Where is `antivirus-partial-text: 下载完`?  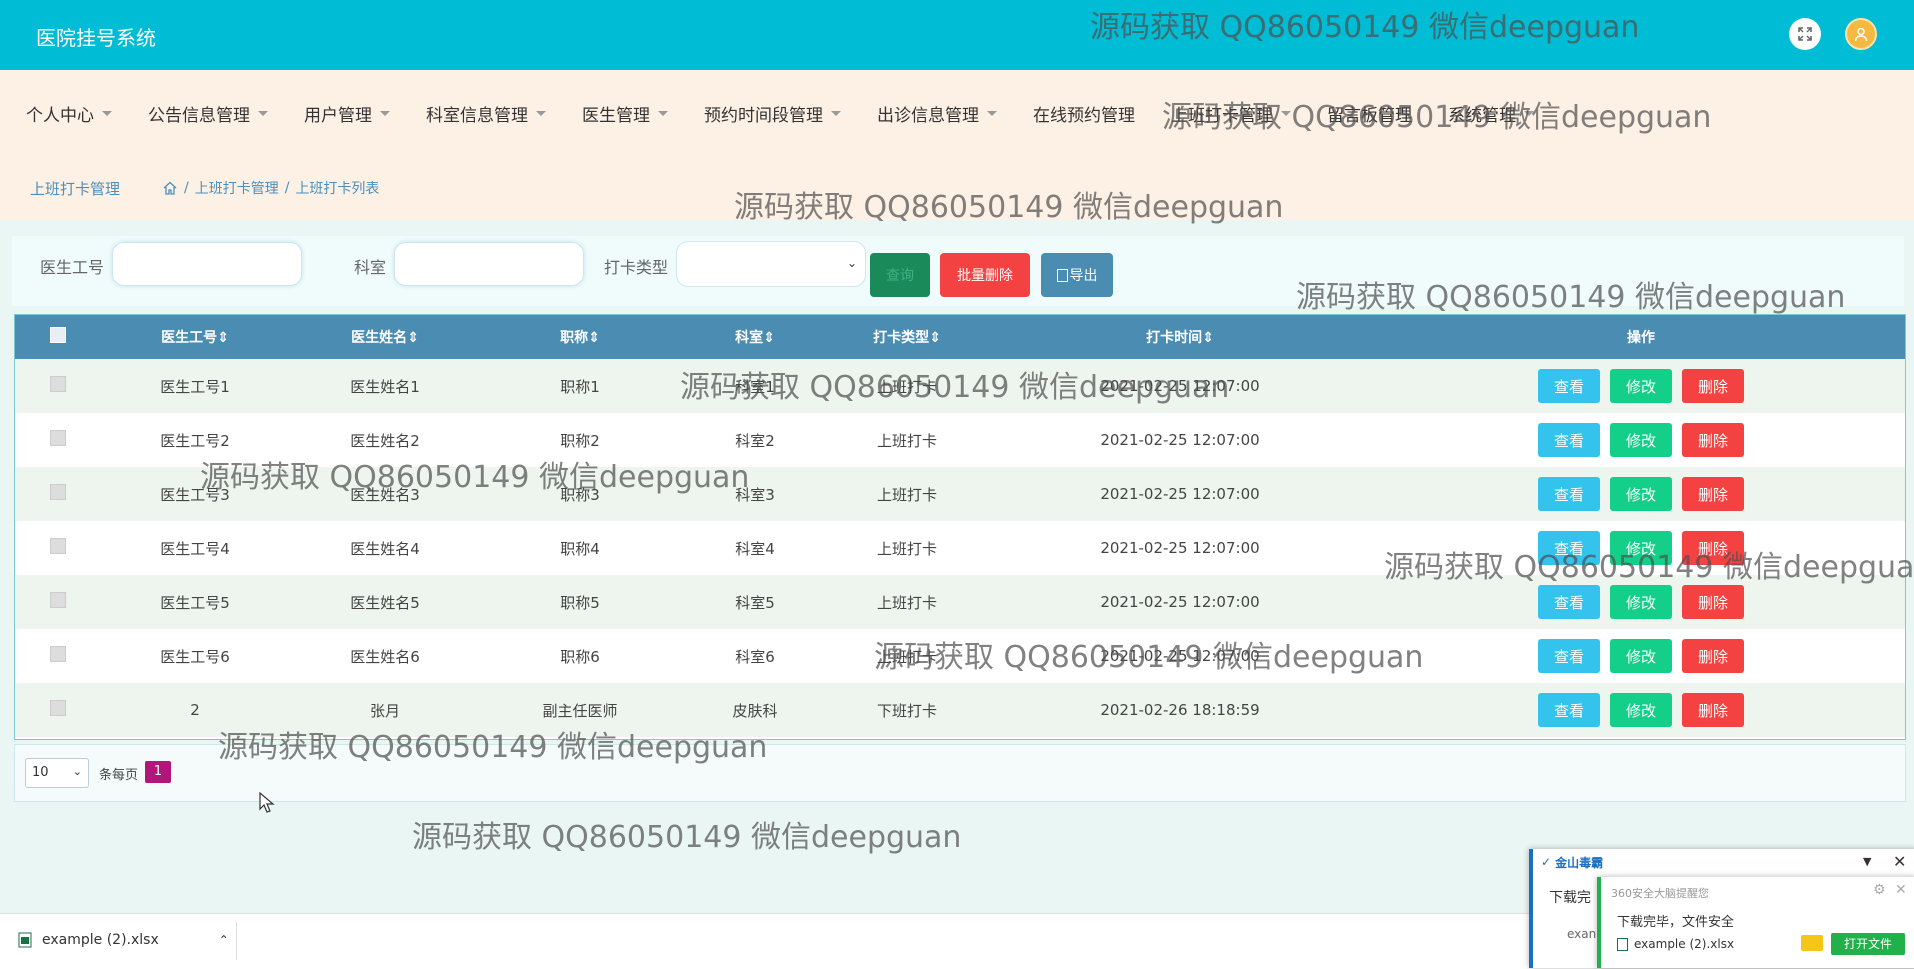
antivirus-partial-text: 下载完 is located at coordinates (1570, 898).